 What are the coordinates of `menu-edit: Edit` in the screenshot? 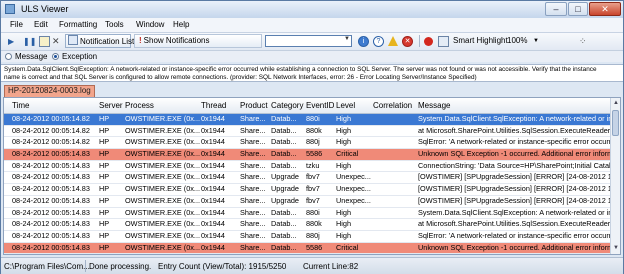 It's located at (41, 24).